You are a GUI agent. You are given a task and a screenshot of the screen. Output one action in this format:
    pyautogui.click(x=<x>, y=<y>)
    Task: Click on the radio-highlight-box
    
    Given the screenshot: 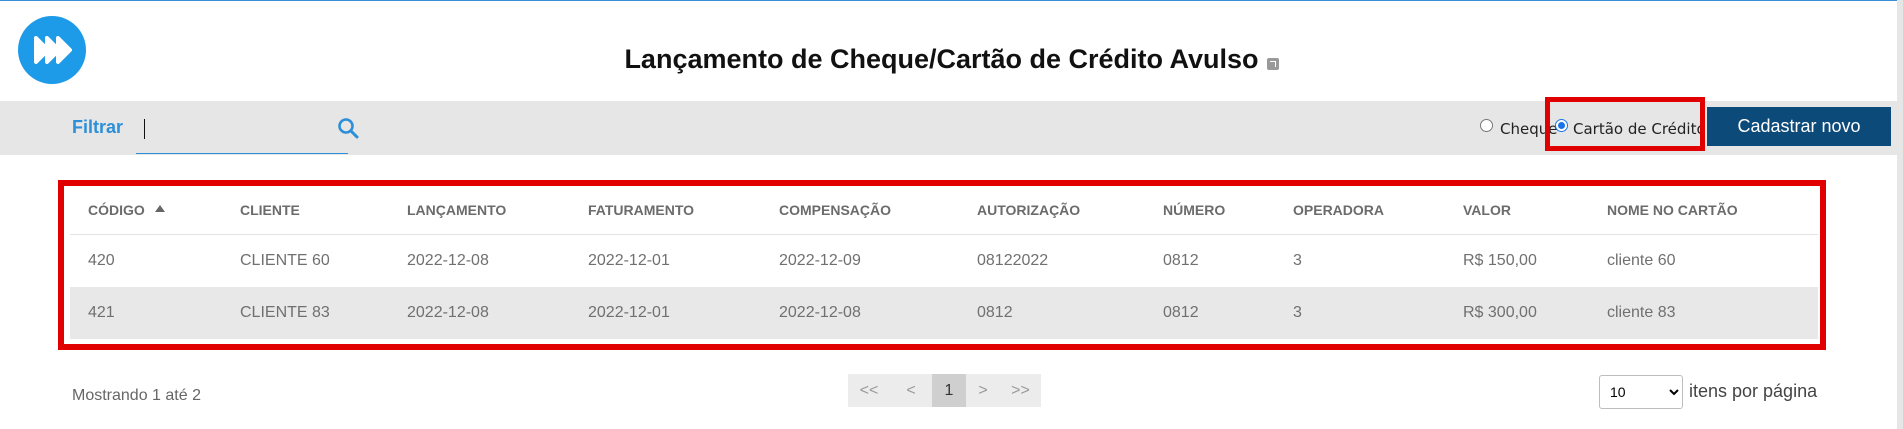 What is the action you would take?
    pyautogui.click(x=1625, y=124)
    